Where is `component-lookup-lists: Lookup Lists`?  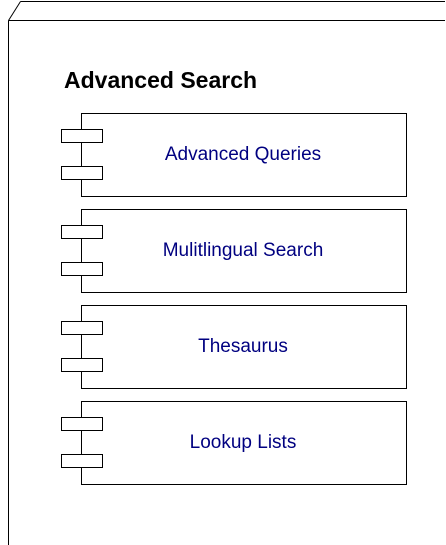
component-lookup-lists: Lookup Lists is located at coordinates (243, 443).